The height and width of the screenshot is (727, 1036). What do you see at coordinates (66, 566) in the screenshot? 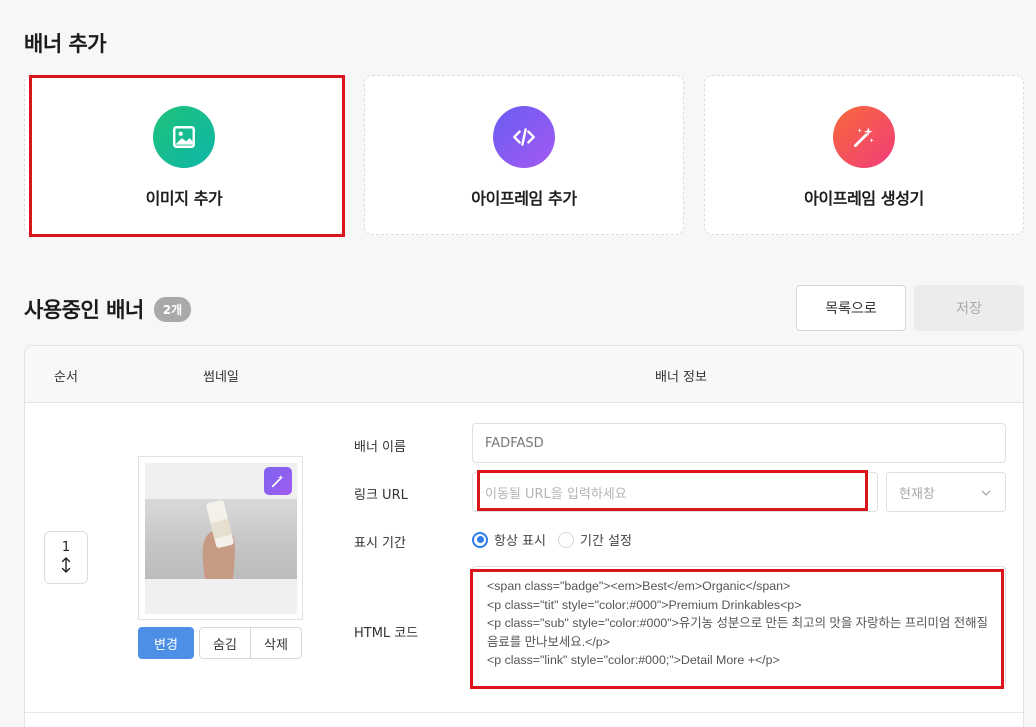
I see `updown-arrow-icon` at bounding box center [66, 566].